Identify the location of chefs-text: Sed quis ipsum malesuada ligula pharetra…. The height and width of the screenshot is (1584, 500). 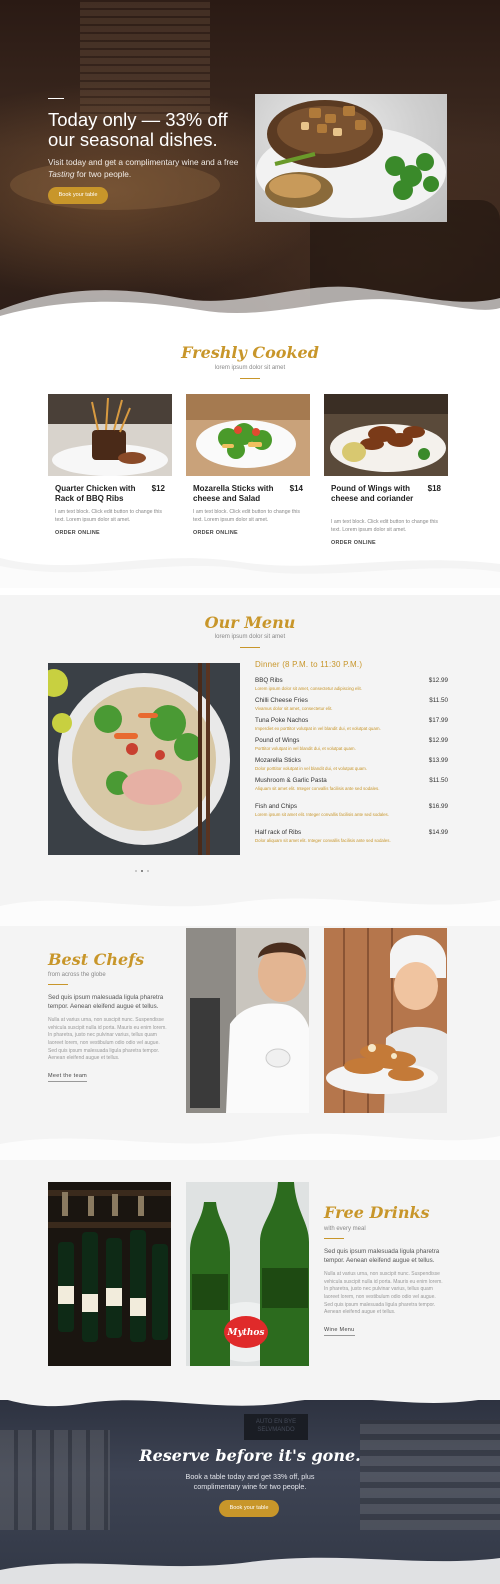
(108, 1038).